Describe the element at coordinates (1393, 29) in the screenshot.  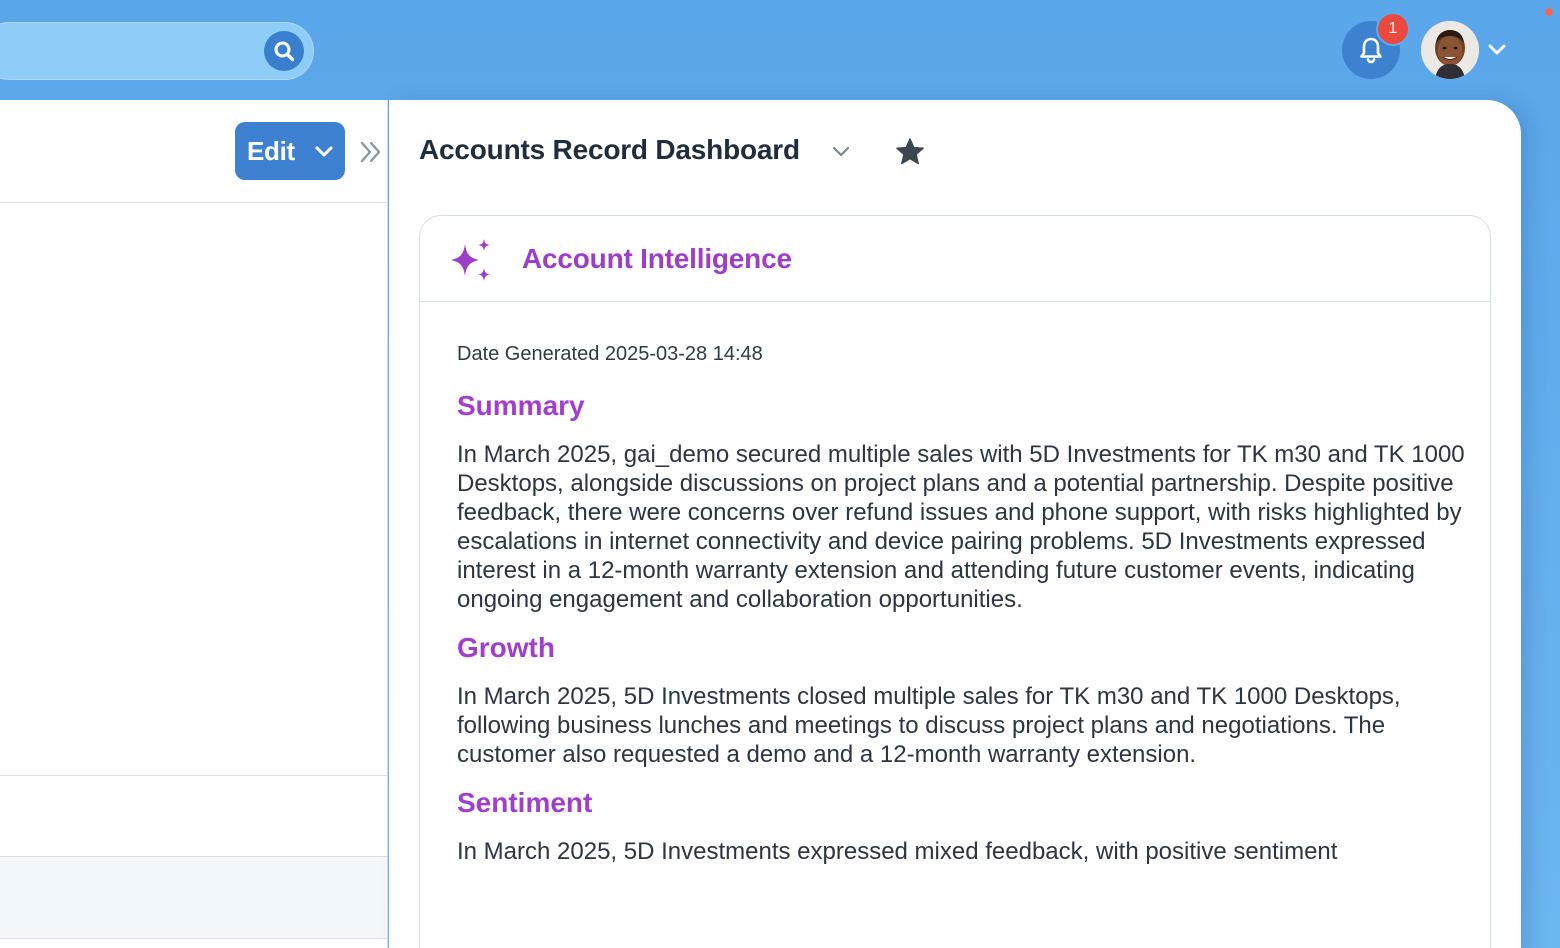
I see `notification-badge: 1` at that location.